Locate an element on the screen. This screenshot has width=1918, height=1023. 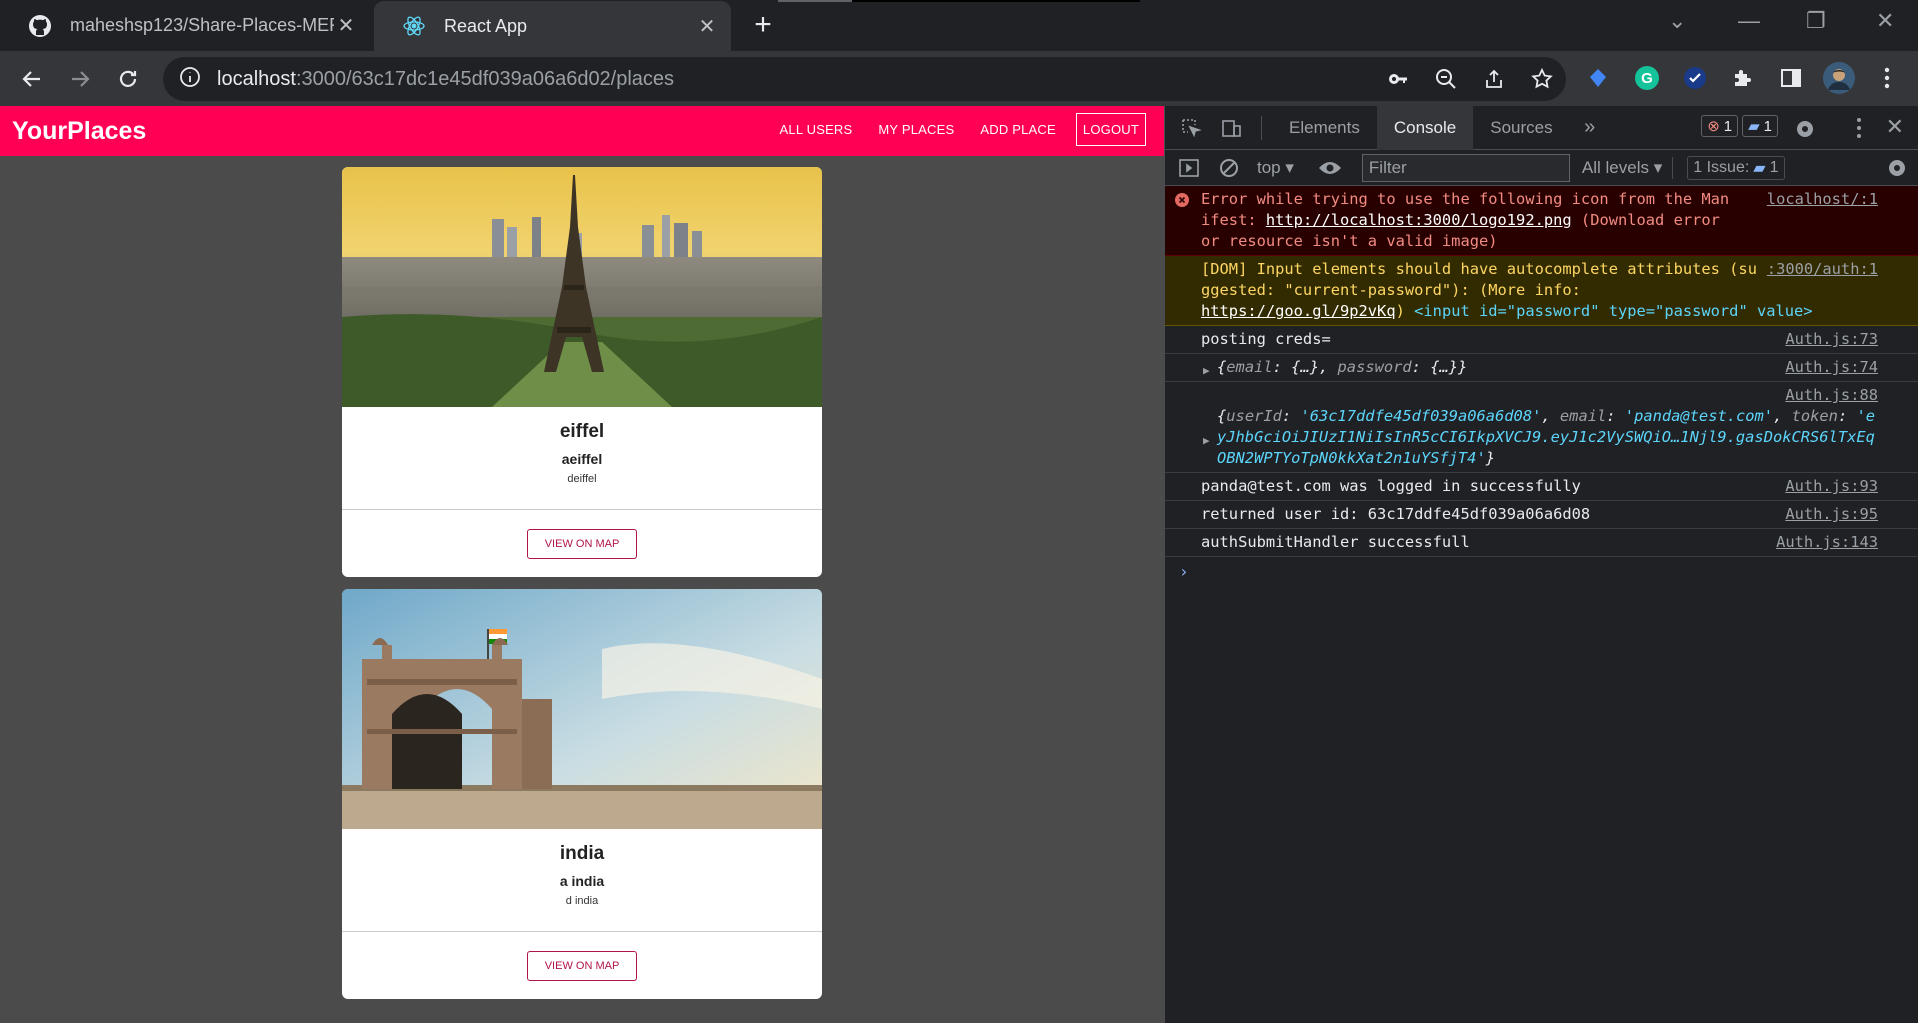
source-link: Auth.js:73 is located at coordinates (1831, 339).